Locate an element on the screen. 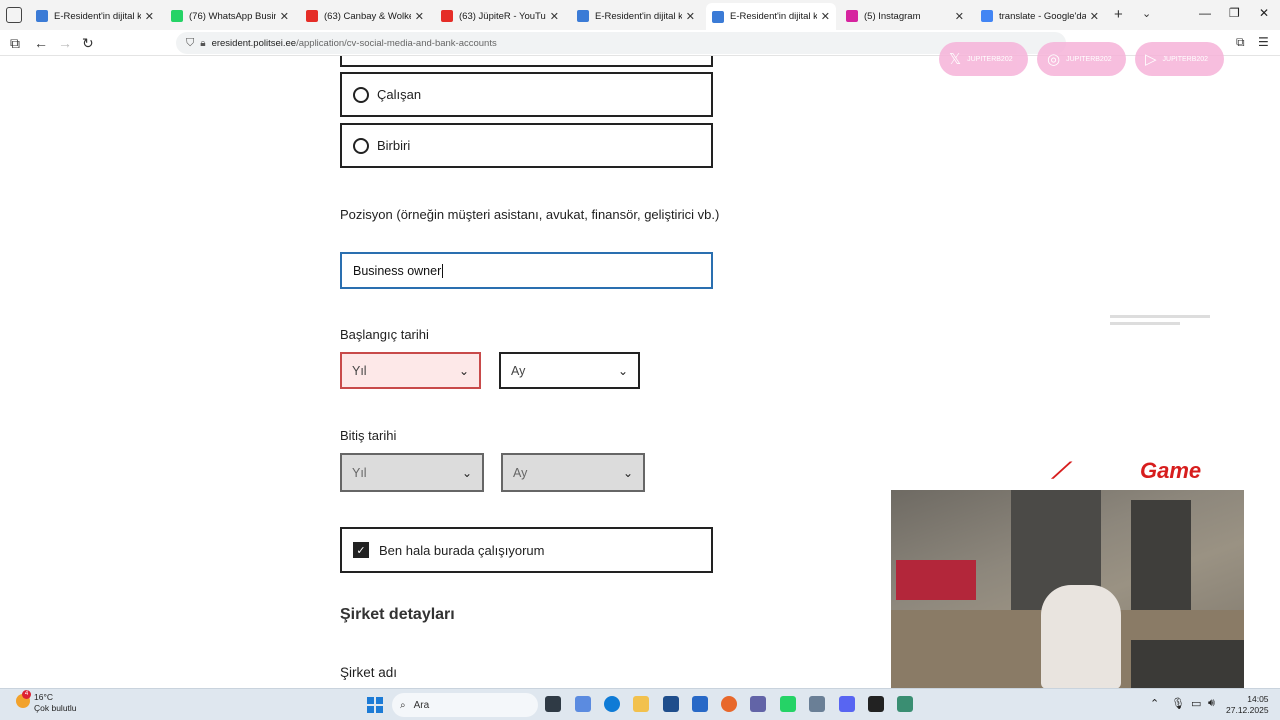 This screenshot has height=720, width=1280. start-year-select: Yıl ⌄ is located at coordinates (410, 370).